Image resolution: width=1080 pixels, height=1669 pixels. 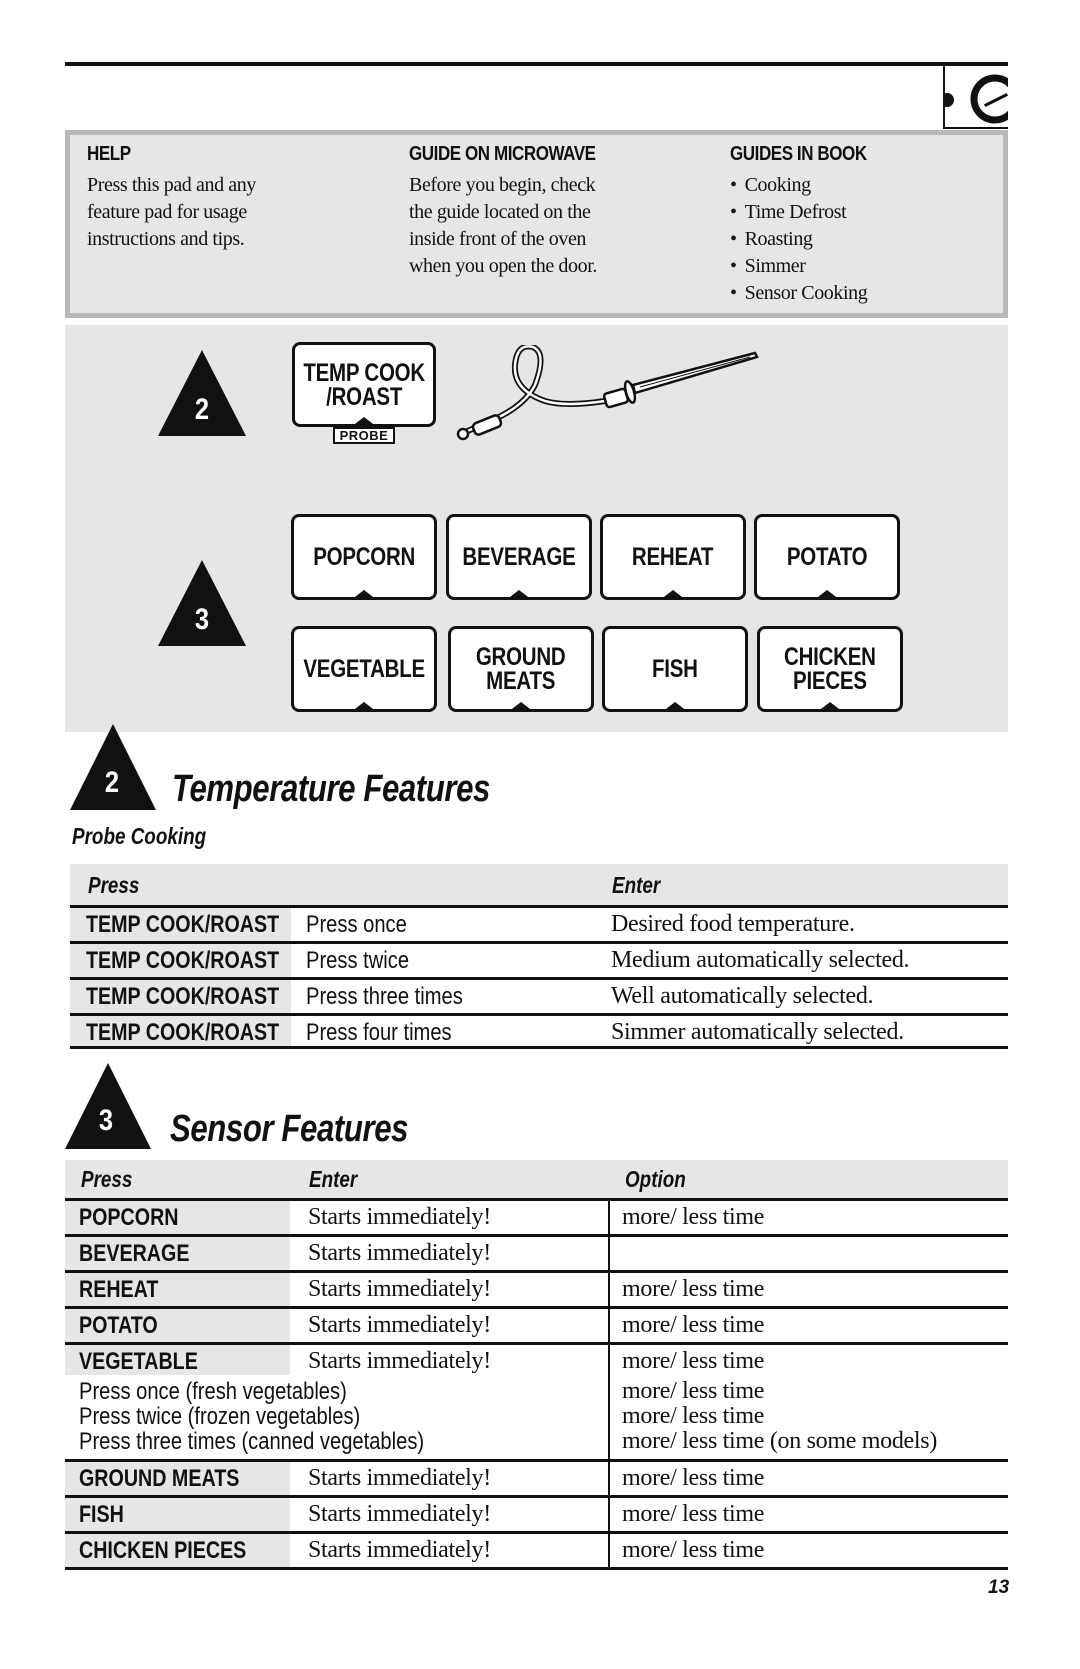 What do you see at coordinates (693, 1416) in the screenshot?
I see `vegetable-sub-option: more/ less time` at bounding box center [693, 1416].